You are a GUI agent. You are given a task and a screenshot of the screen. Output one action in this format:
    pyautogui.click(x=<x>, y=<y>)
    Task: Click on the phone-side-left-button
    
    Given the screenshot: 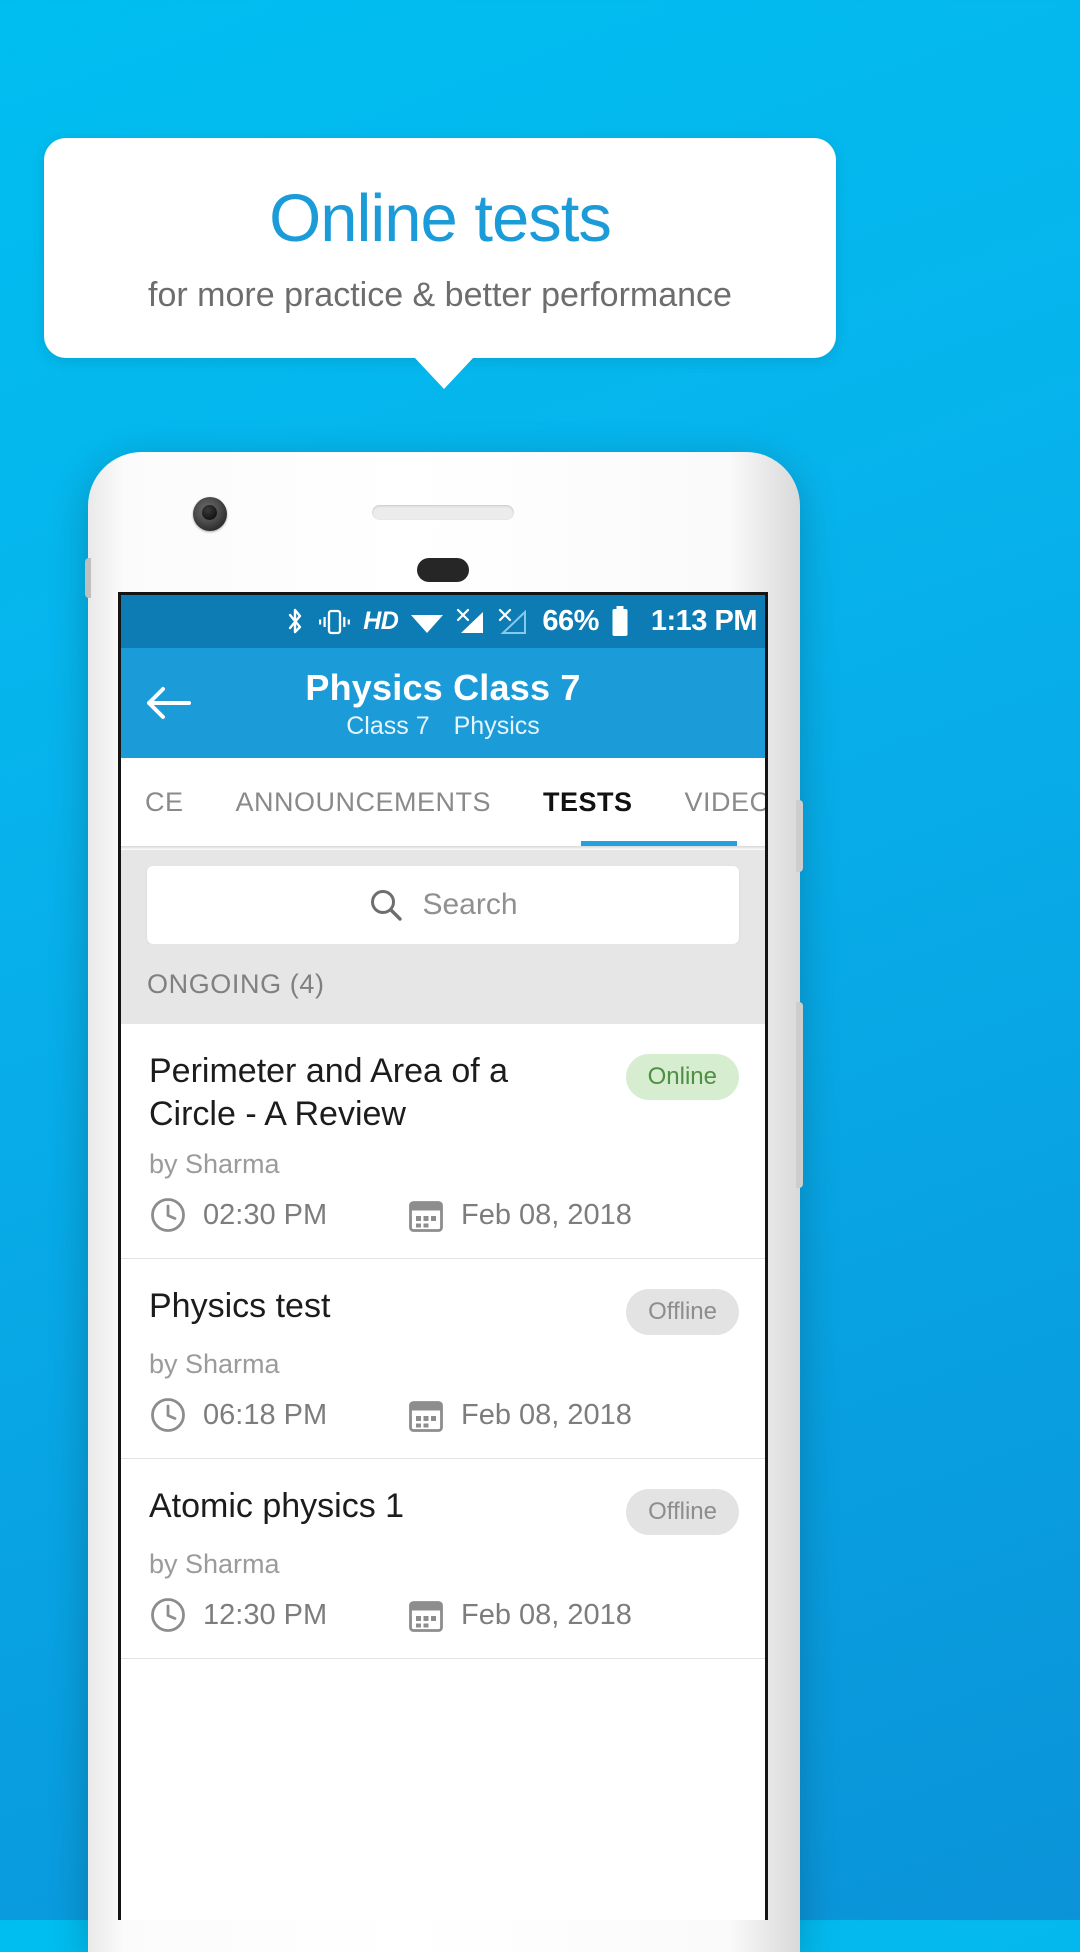 What is the action you would take?
    pyautogui.click(x=88, y=578)
    